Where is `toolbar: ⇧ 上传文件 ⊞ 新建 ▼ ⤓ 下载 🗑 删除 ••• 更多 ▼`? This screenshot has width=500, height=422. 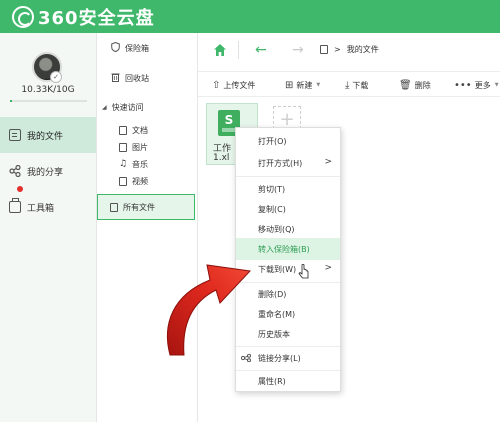 toolbar: ⇧ 上传文件 ⊞ 新建 ▼ ⤓ 下载 🗑 删除 ••• 更多 ▼ is located at coordinates (349, 84).